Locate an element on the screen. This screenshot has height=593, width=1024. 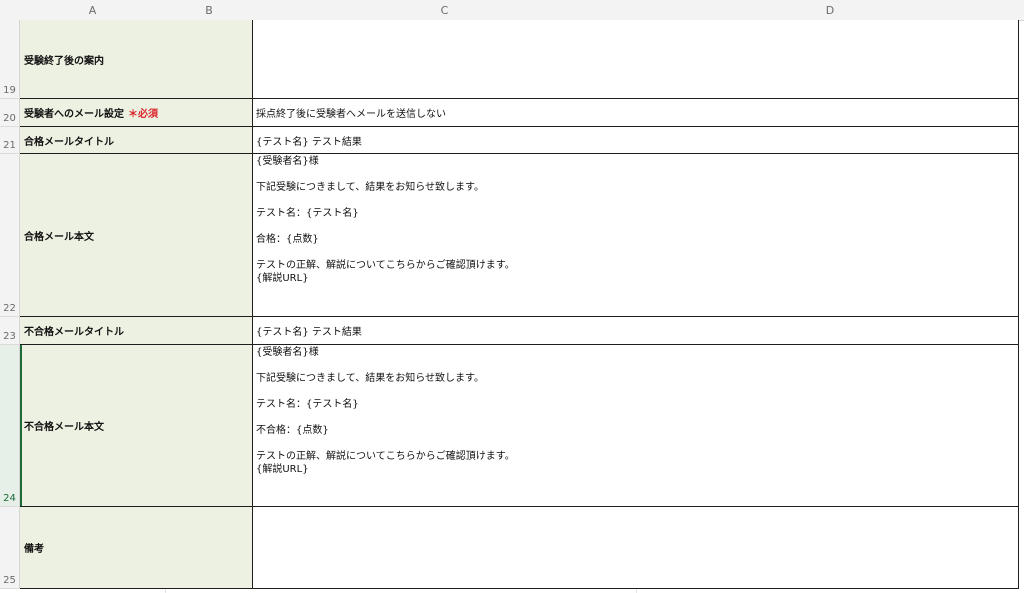
label-cell-notes: 備考 is located at coordinates (136, 548).